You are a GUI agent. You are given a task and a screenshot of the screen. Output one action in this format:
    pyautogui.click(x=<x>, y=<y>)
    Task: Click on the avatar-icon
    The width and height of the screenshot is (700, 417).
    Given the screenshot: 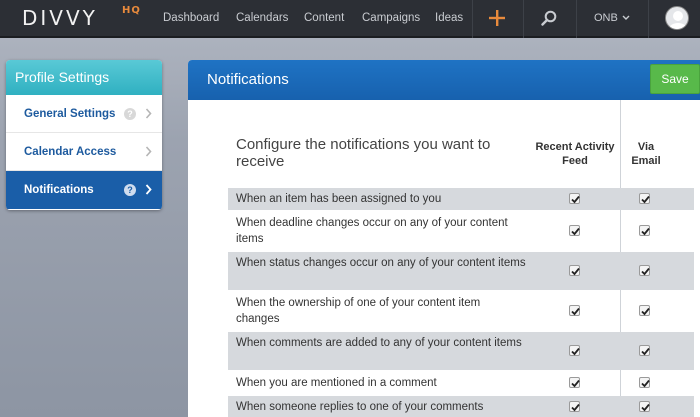 What is the action you would take?
    pyautogui.click(x=678, y=20)
    